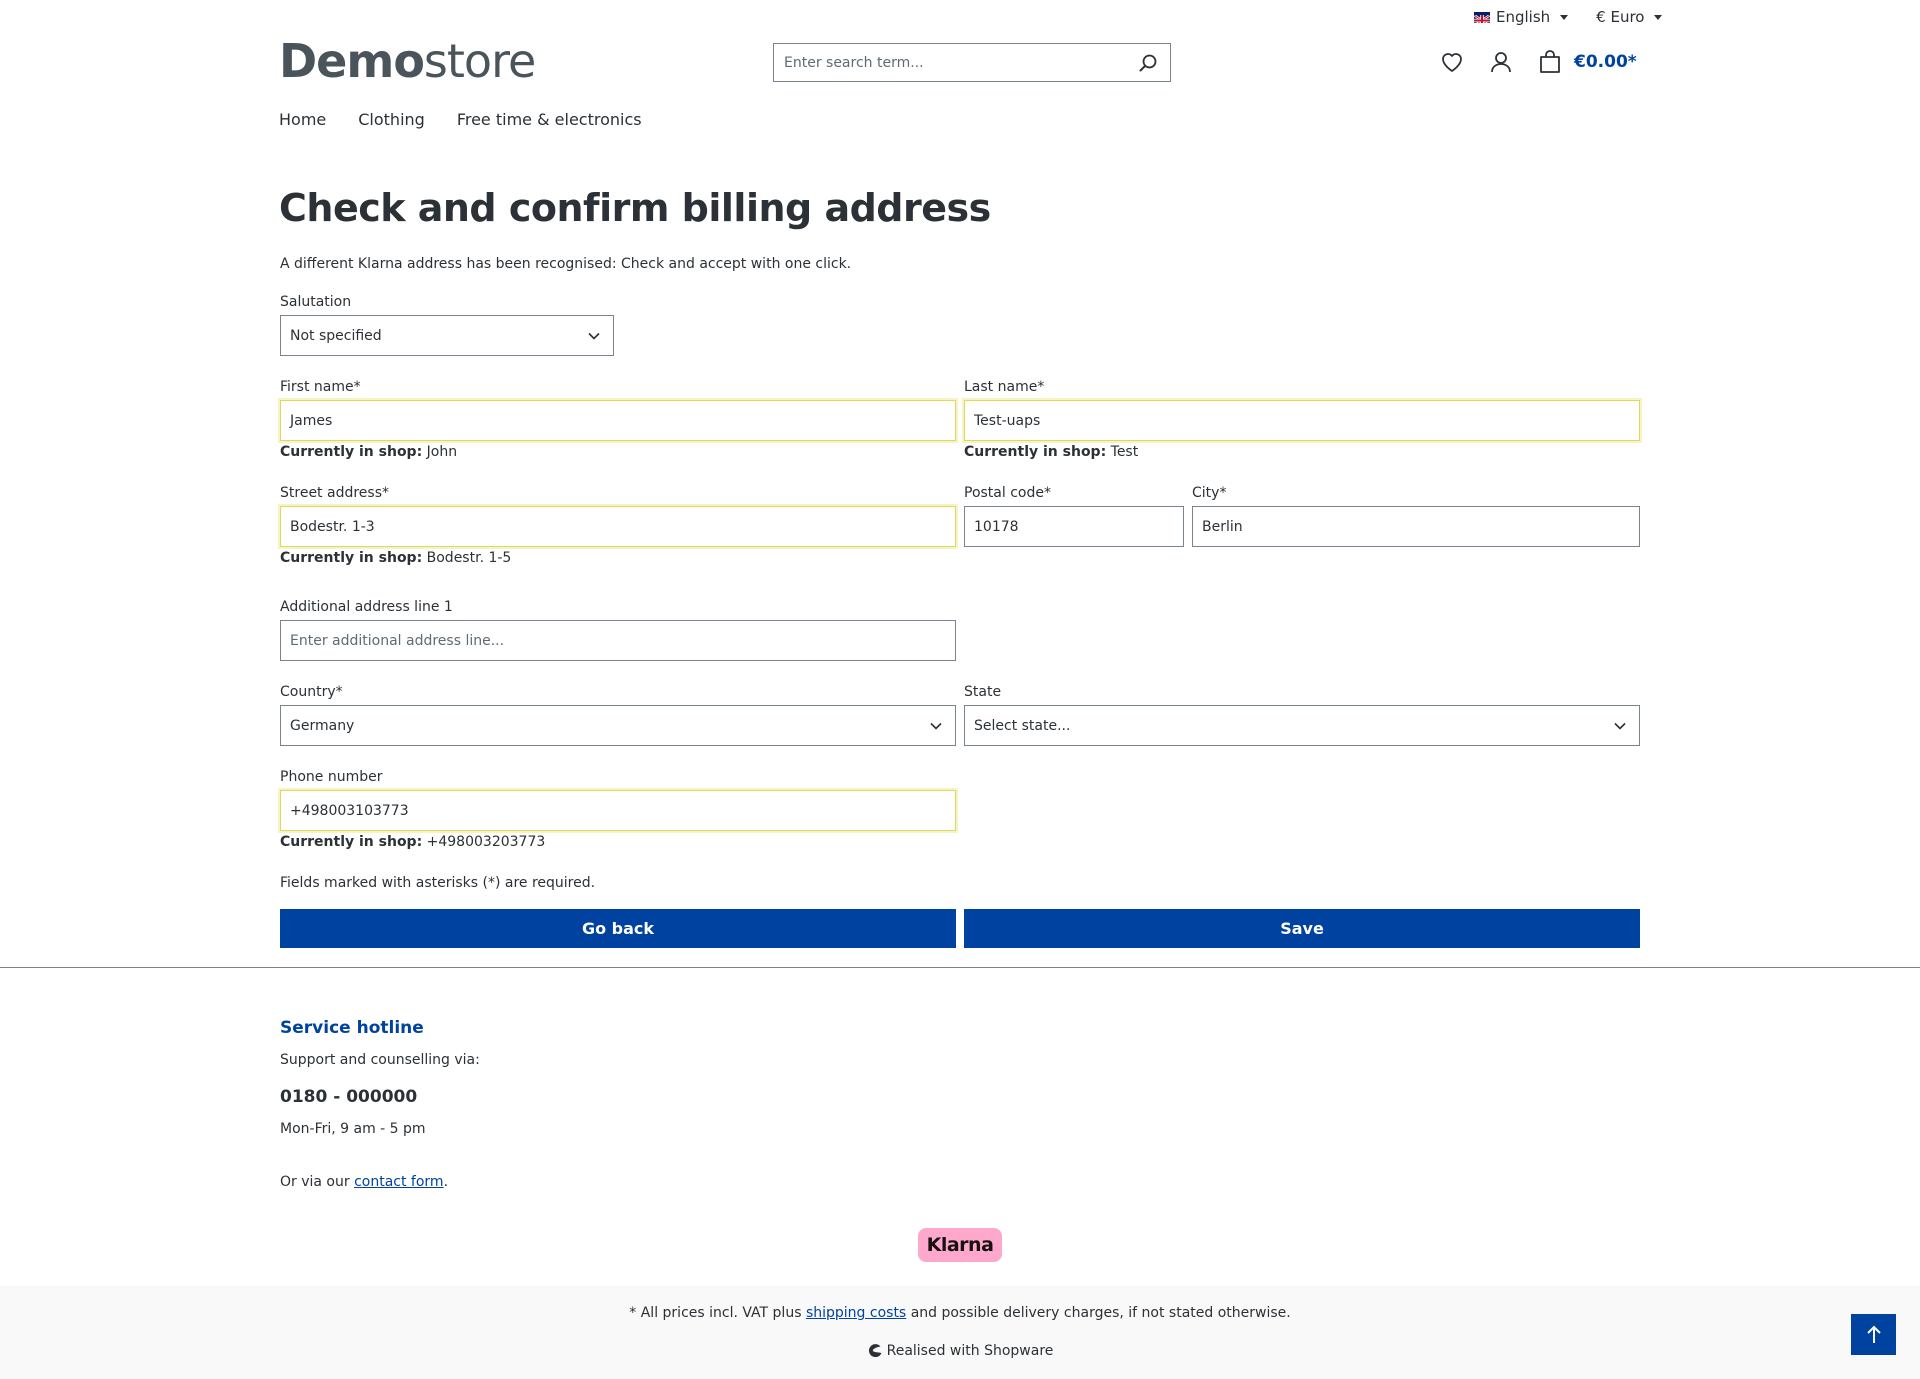  What do you see at coordinates (960, 1245) in the screenshot?
I see `klarna-logo: Klarna` at bounding box center [960, 1245].